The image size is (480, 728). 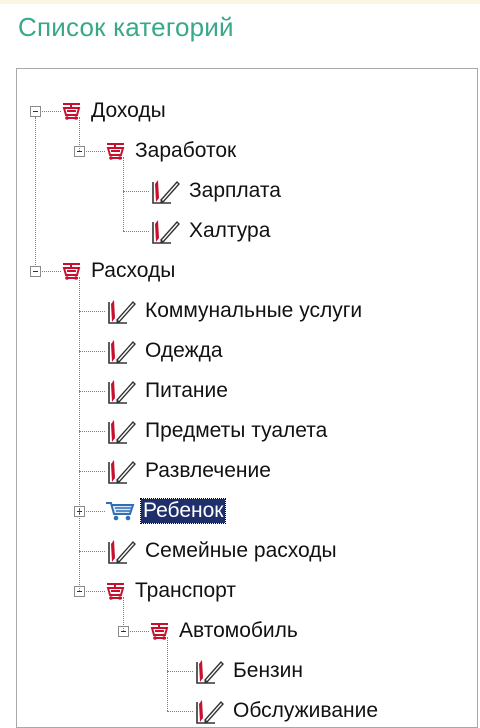 I want to click on tree-item-label: Халтура, so click(x=229, y=231).